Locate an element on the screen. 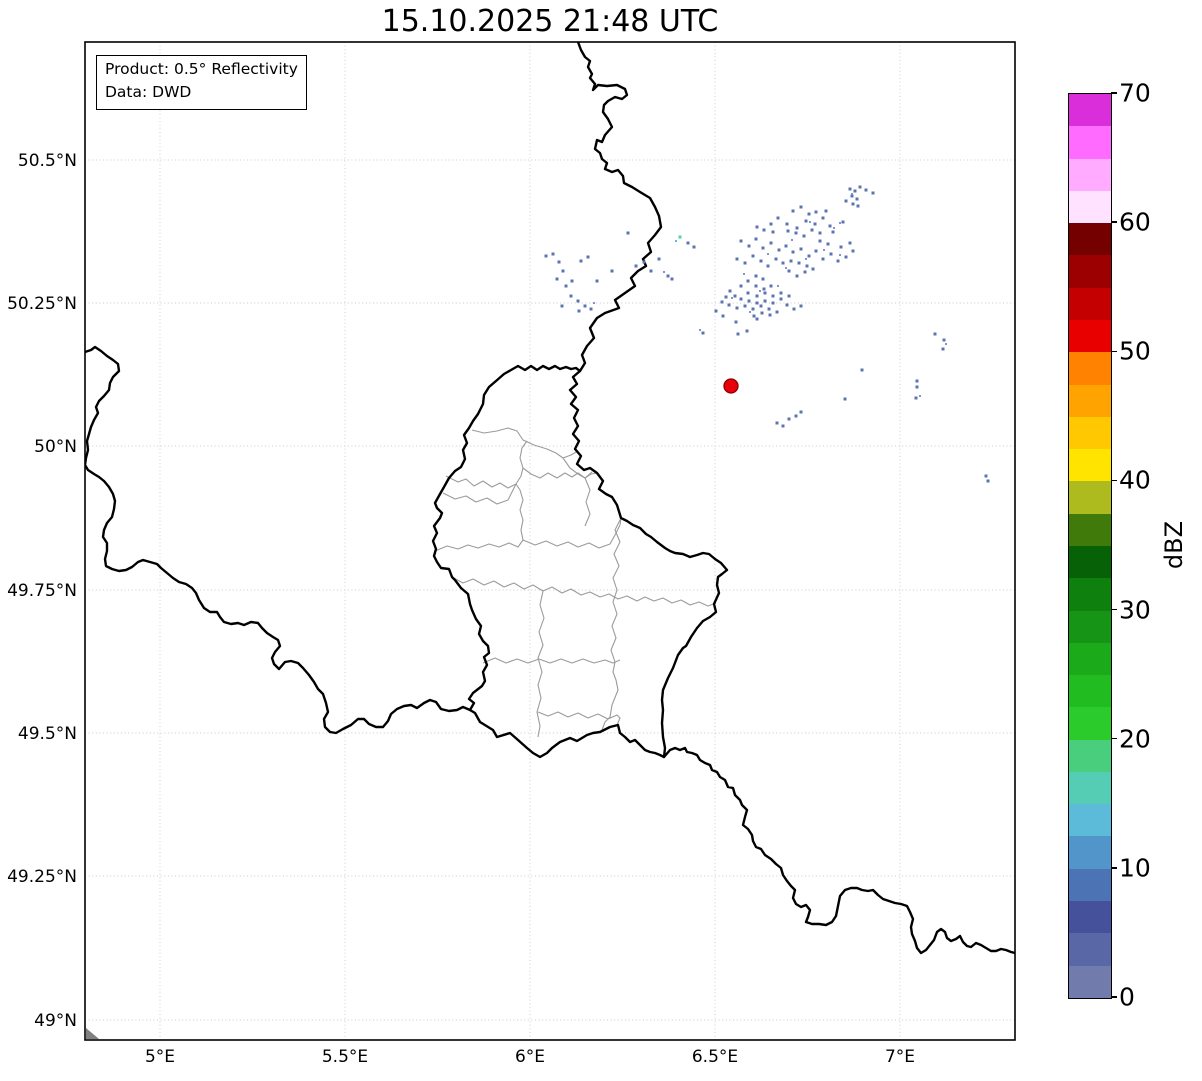 The height and width of the screenshot is (1081, 1202). border-france-belgium is located at coordinates (278, 540).